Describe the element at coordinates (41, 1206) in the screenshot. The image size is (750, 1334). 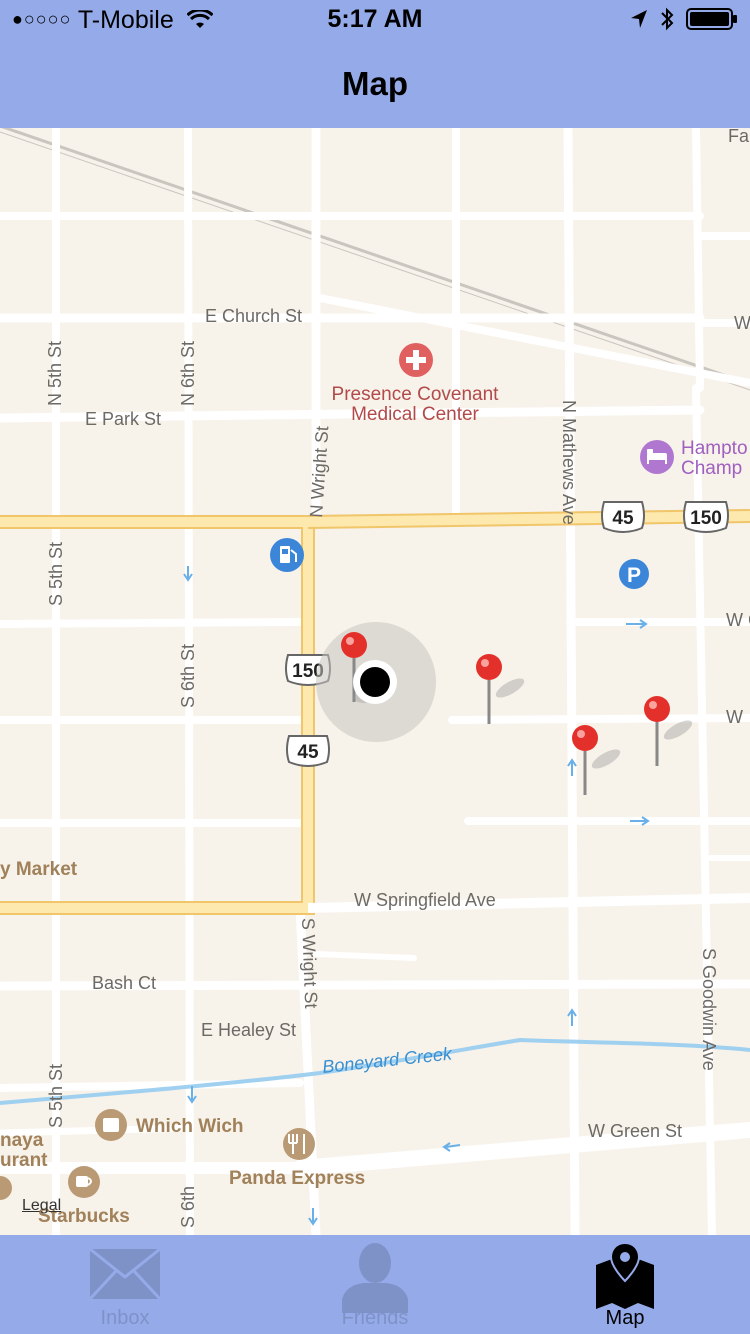
I see `legal-link: Legal` at that location.